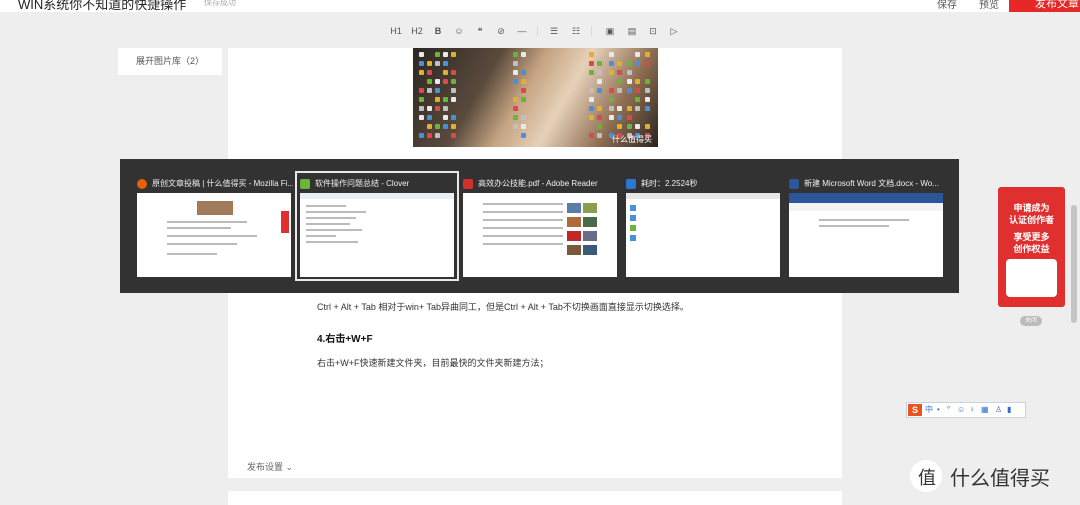 The image size is (1080, 505). What do you see at coordinates (972, 410) in the screenshot?
I see `voice-icon: ♀` at bounding box center [972, 410].